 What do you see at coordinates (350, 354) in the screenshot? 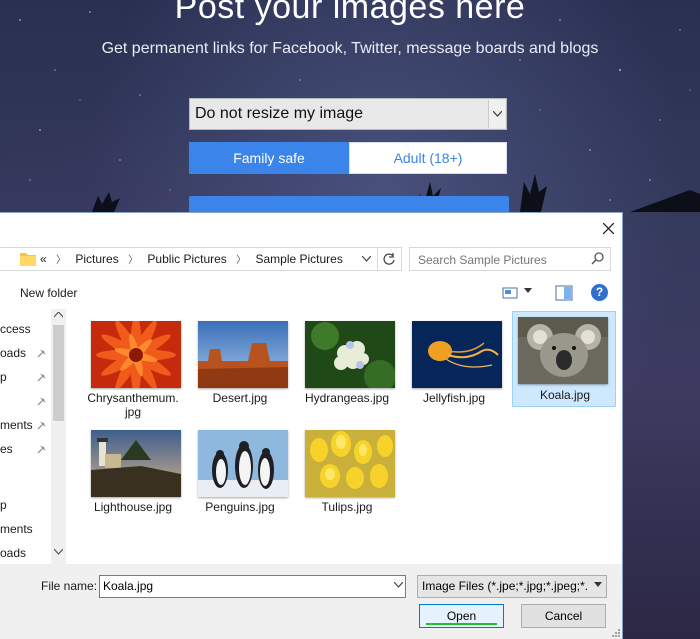
I see `hydrangeas-thumbnail` at bounding box center [350, 354].